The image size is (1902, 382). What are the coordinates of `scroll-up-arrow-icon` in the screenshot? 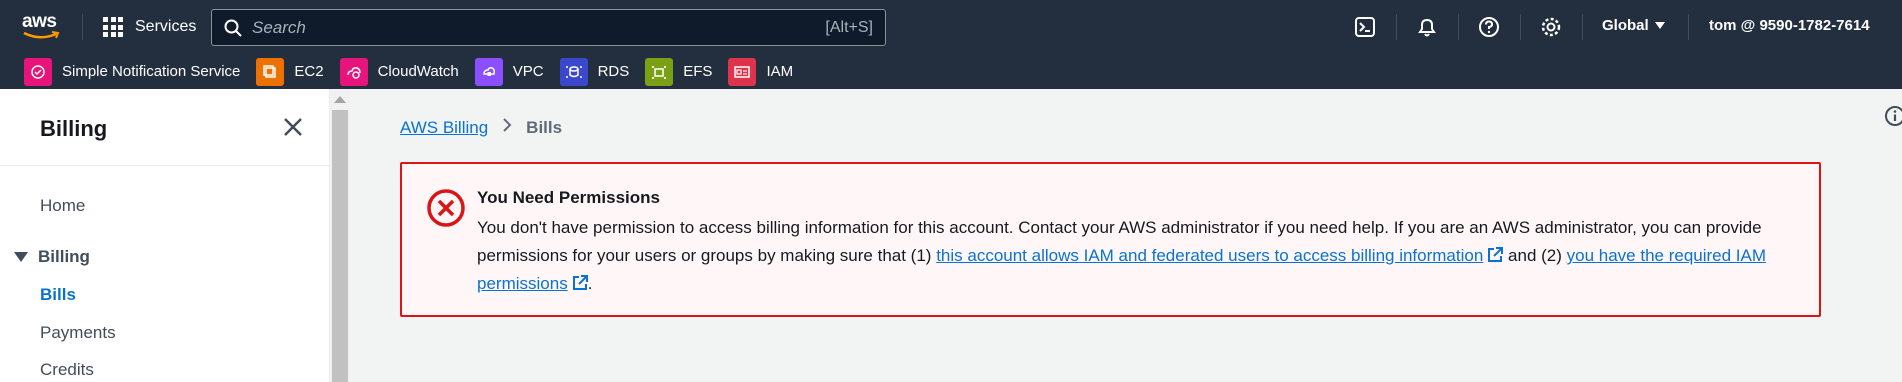 It's located at (340, 99).